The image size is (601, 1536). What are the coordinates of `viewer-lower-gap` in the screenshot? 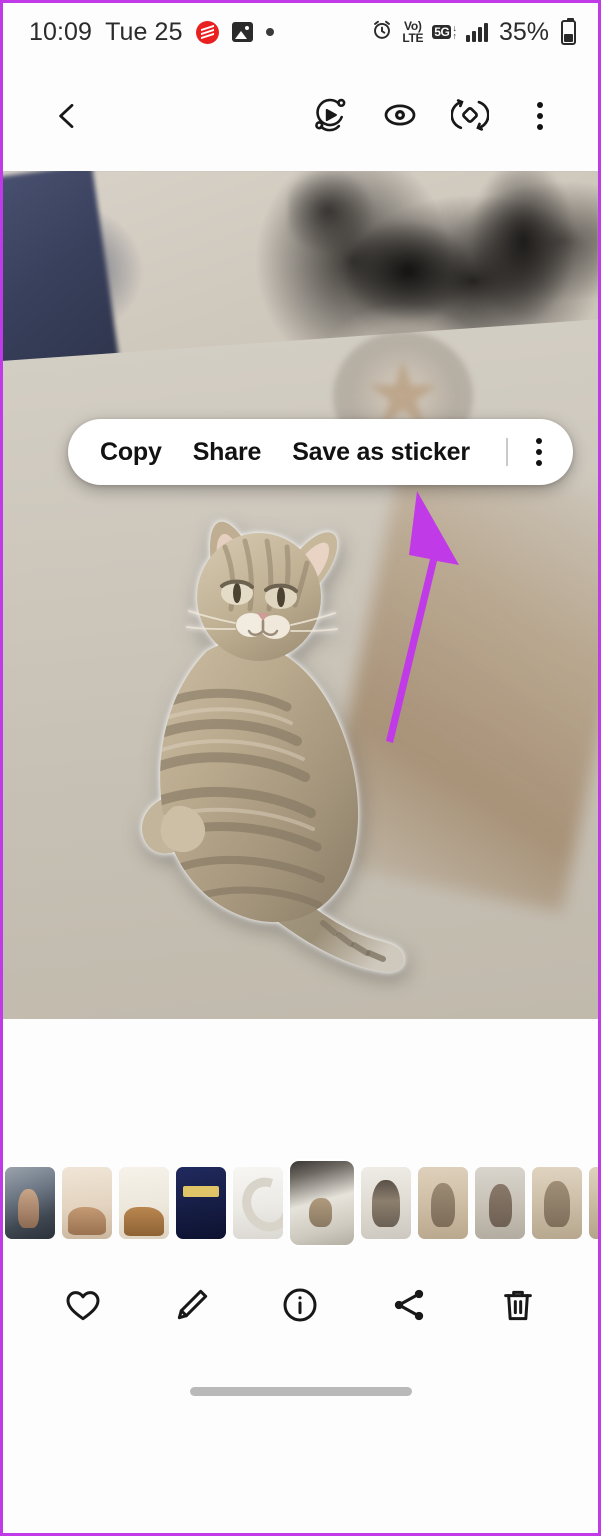 It's located at (300, 1087).